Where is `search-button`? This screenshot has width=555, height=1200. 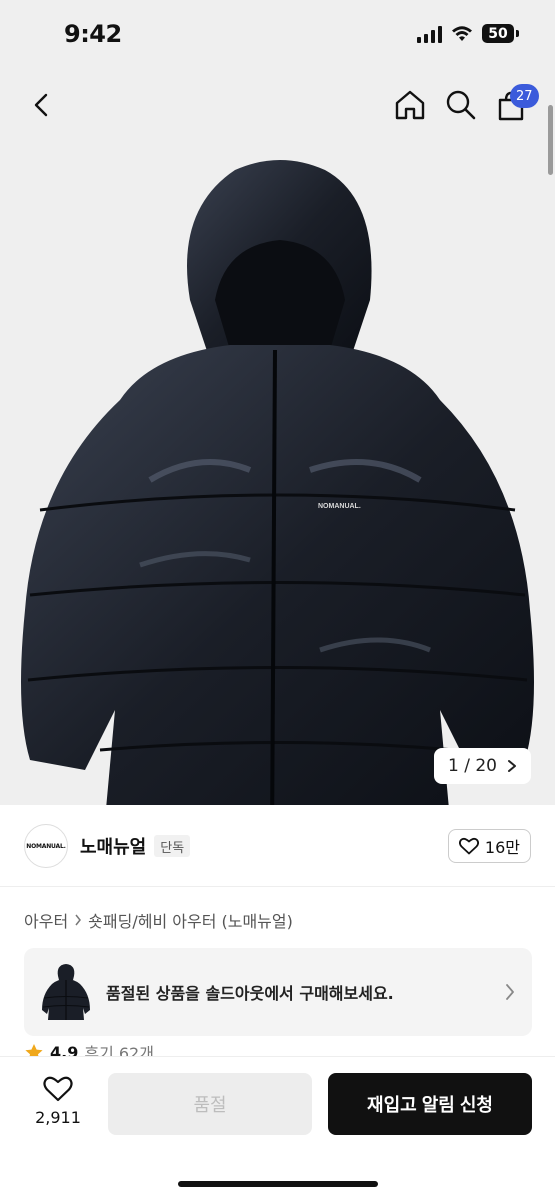 search-button is located at coordinates (461, 105).